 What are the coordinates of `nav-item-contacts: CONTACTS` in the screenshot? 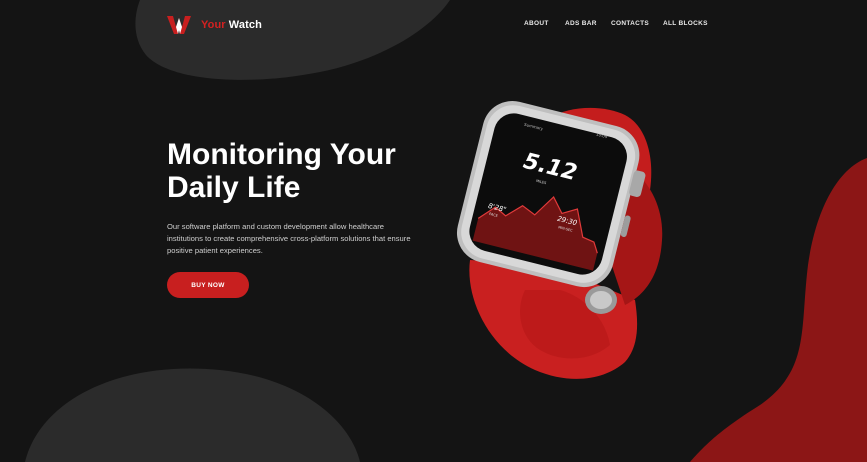 It's located at (630, 23).